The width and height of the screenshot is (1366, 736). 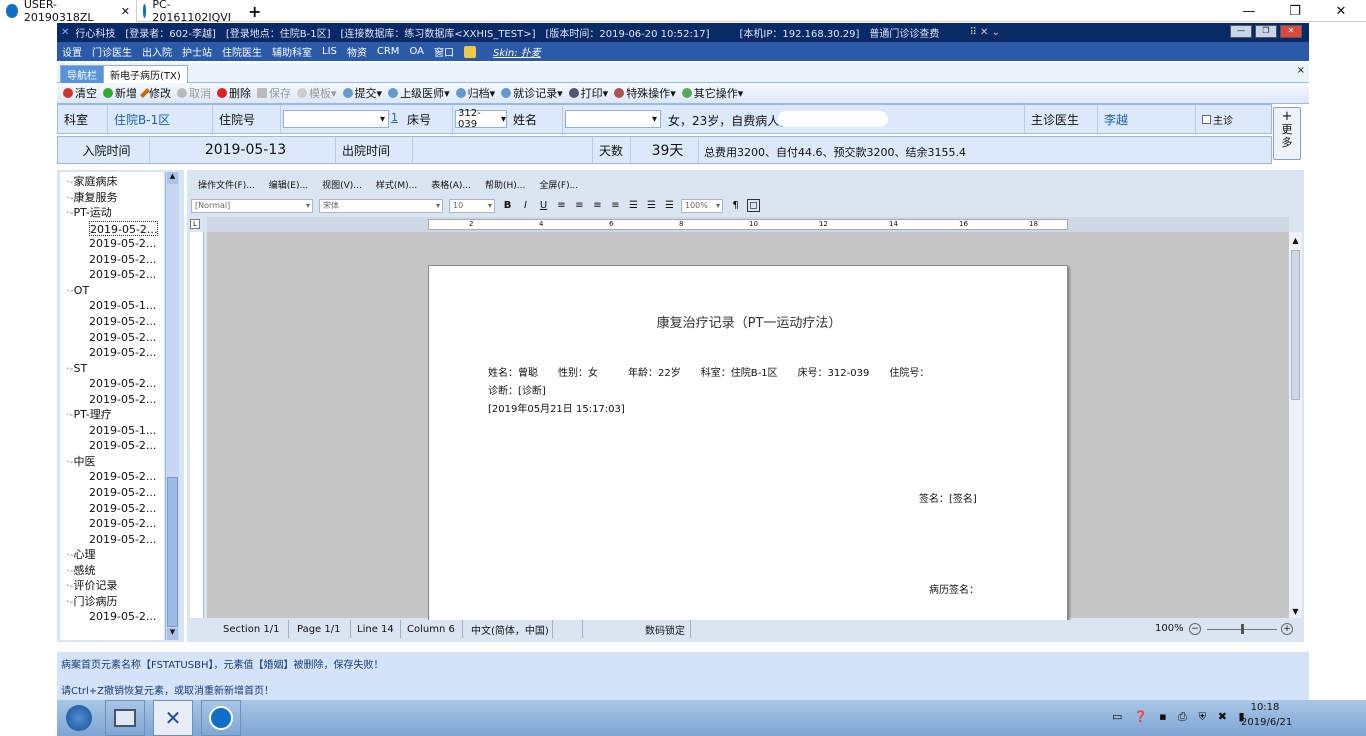 What do you see at coordinates (1287, 629) in the screenshot?
I see `zoom-in-icon: +` at bounding box center [1287, 629].